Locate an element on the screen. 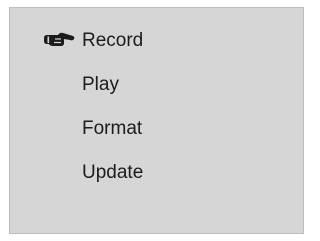 The image size is (320, 241). pointing-hand-icon is located at coordinates (59, 39).